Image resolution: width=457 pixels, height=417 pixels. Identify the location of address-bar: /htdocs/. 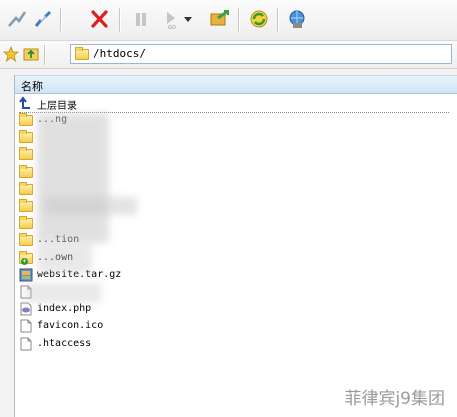
(228, 55).